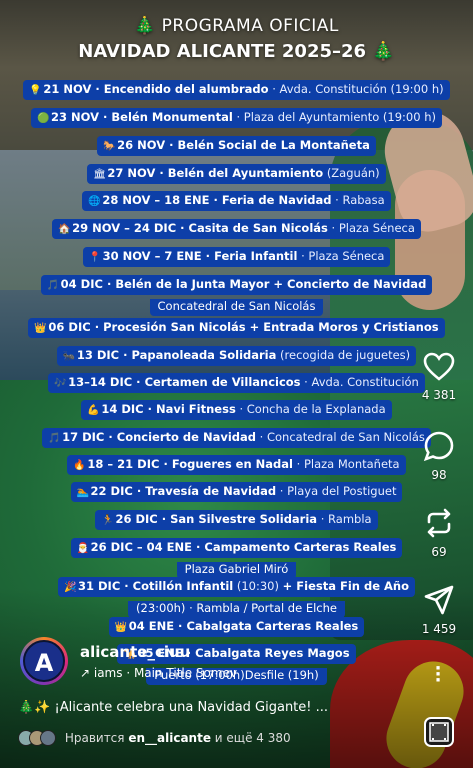  I want to click on like-count: 4 381, so click(439, 395).